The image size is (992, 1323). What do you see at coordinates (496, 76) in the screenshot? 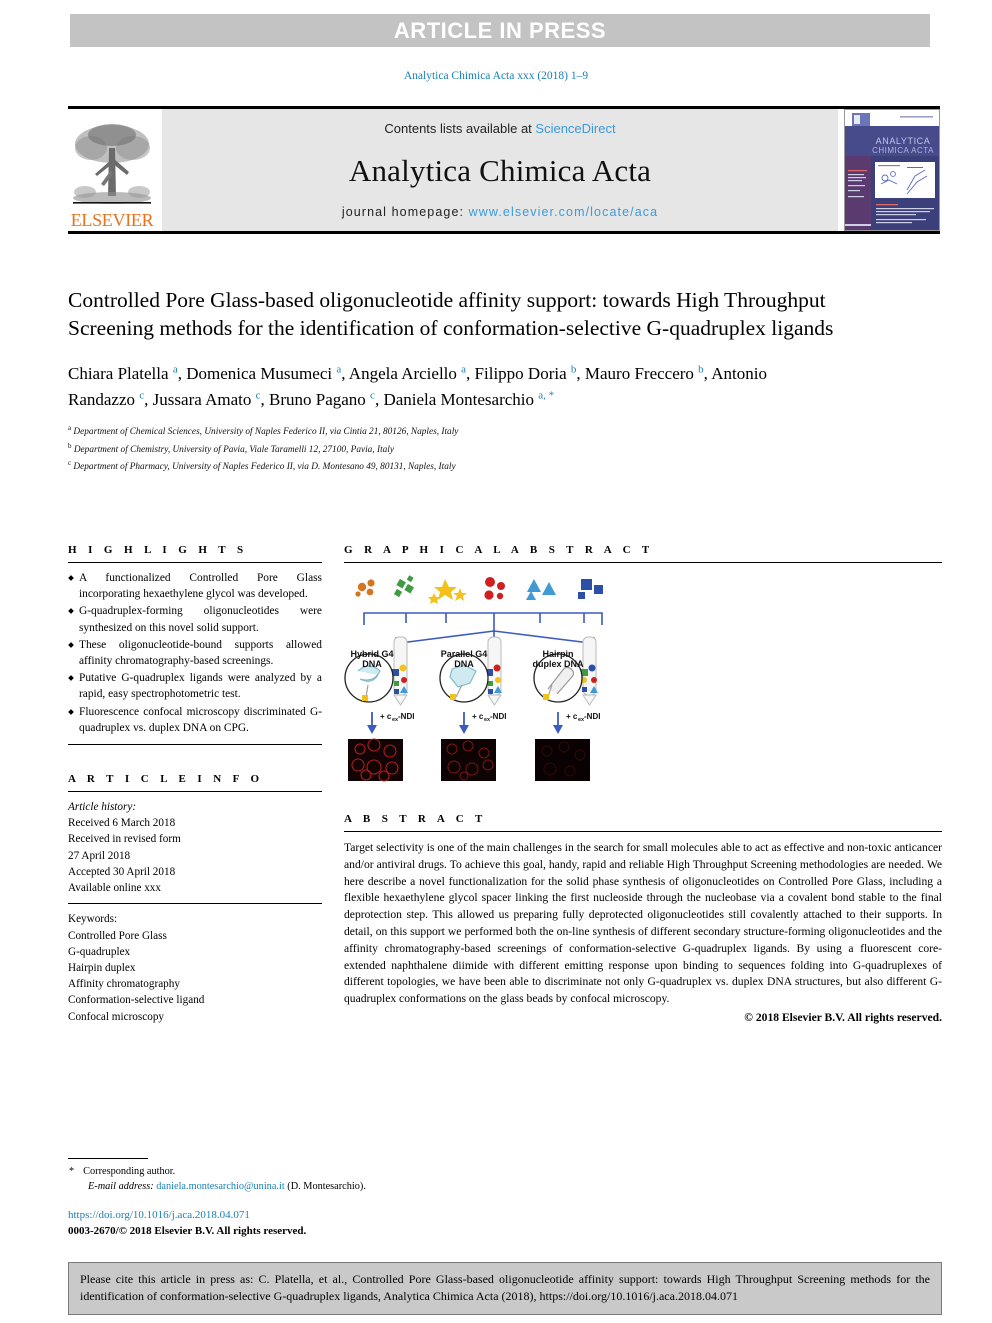
I see `running-head: Analytica Chimica Acta xxx (2018) 1–9` at bounding box center [496, 76].